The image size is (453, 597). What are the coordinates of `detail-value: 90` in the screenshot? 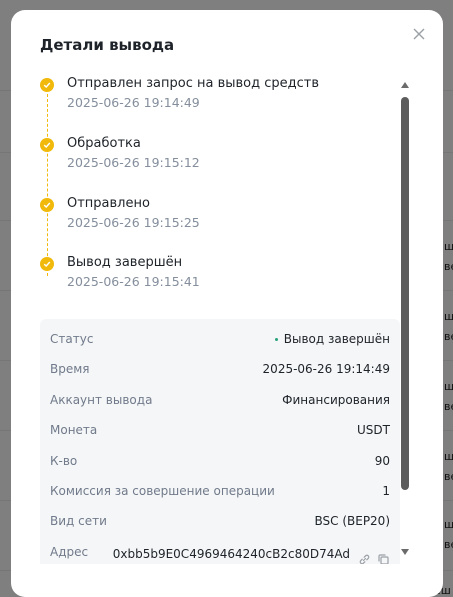 It's located at (382, 461).